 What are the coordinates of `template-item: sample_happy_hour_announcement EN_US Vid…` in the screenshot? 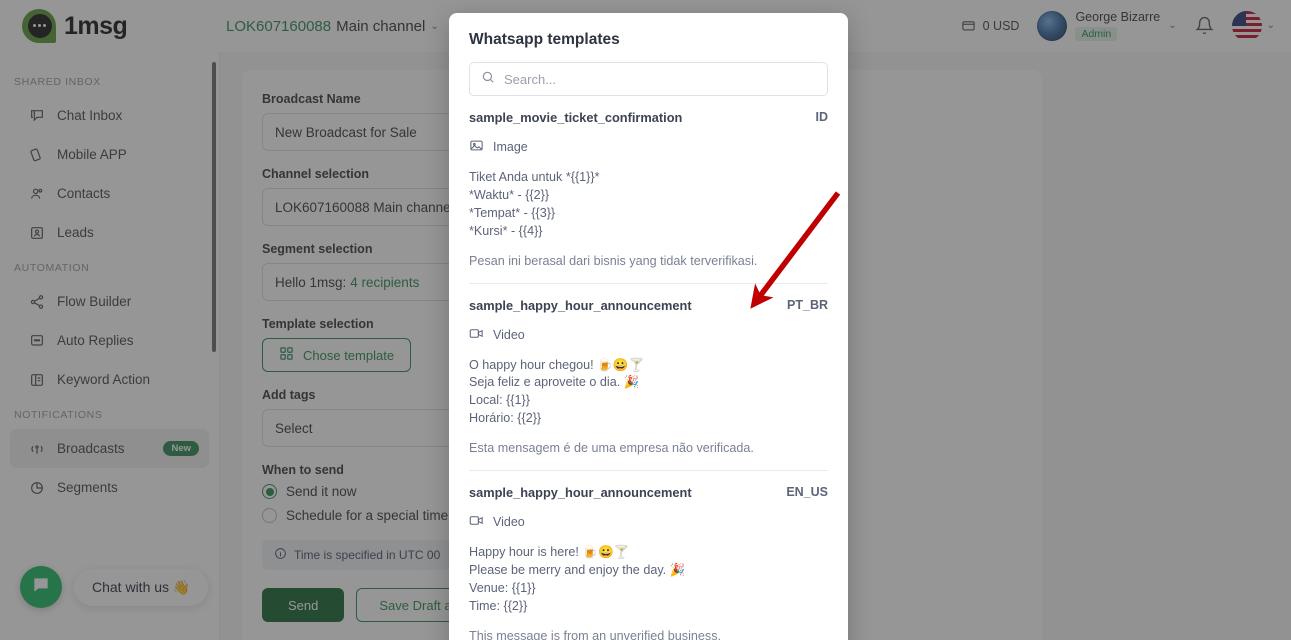 It's located at (648, 555).